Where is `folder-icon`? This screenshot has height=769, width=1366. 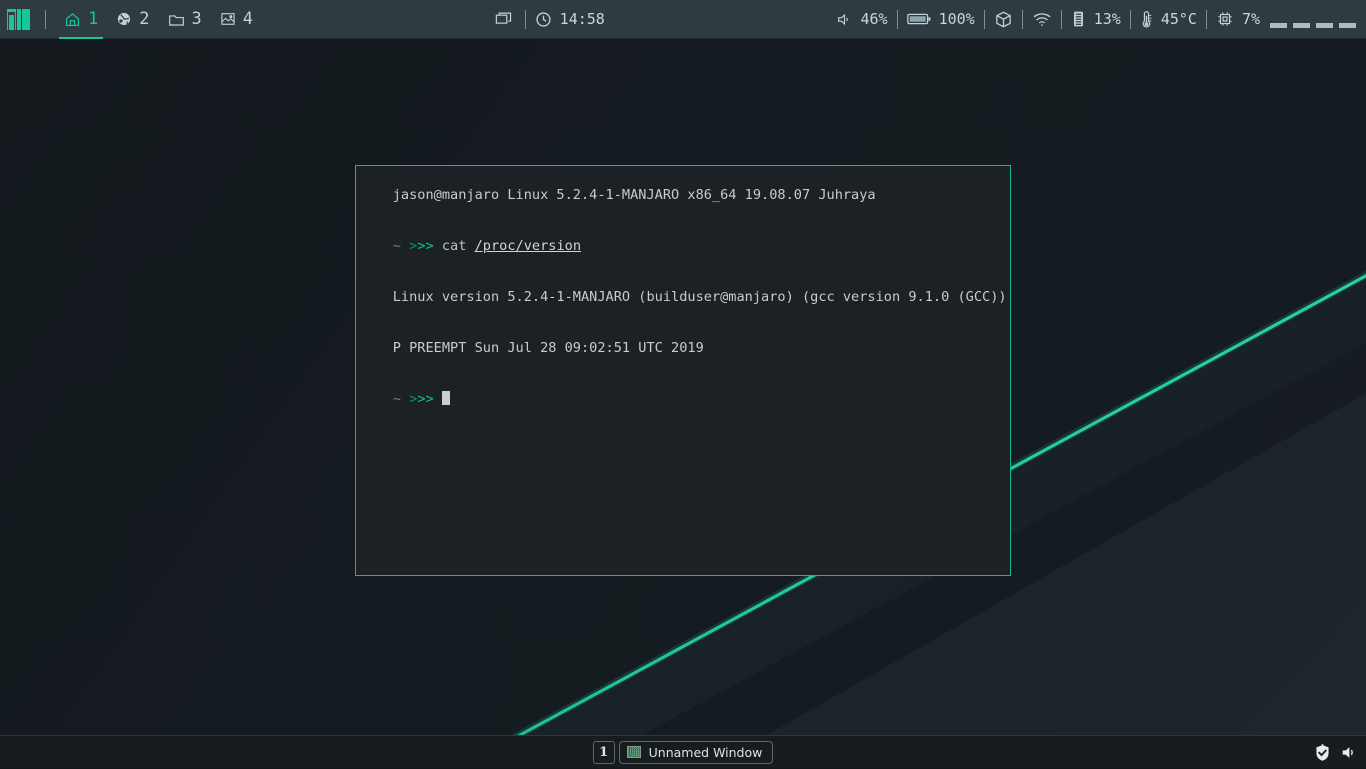 folder-icon is located at coordinates (176, 19).